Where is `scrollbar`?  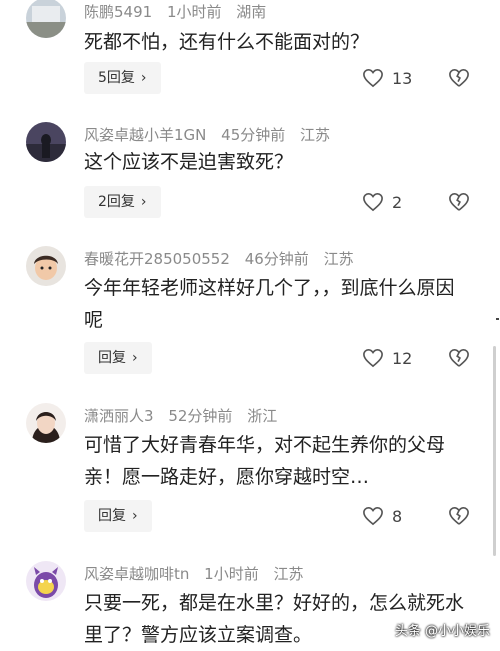 scrollbar is located at coordinates (494, 451).